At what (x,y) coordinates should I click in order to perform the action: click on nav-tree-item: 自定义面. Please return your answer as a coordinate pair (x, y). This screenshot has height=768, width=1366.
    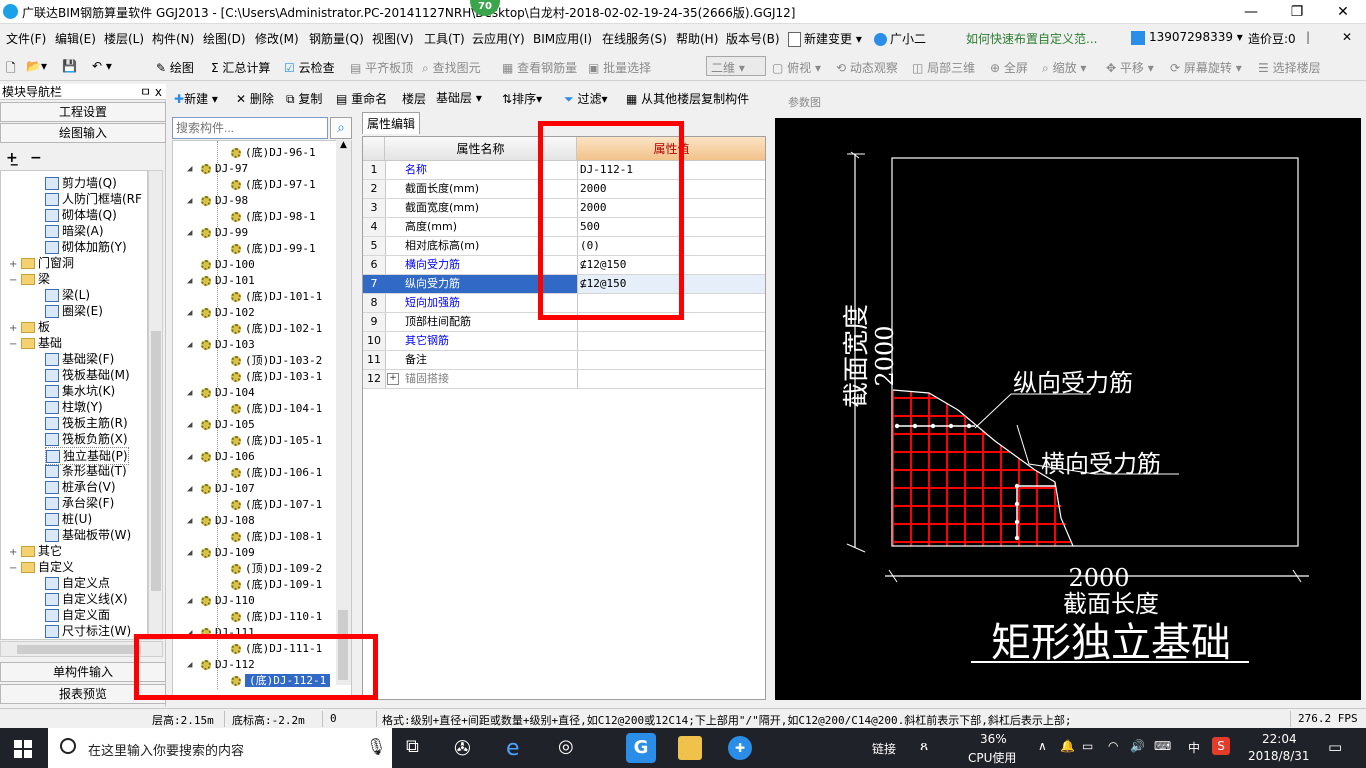
    Looking at the image, I should click on (77, 615).